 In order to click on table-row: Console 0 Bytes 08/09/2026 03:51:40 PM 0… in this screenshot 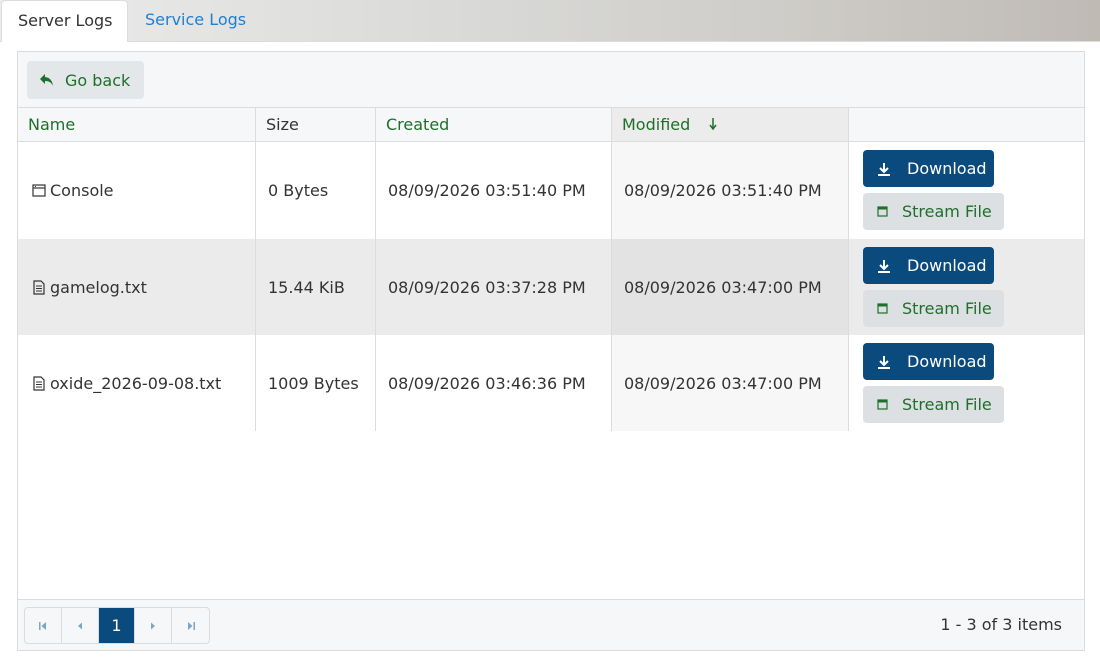, I will do `click(551, 190)`.